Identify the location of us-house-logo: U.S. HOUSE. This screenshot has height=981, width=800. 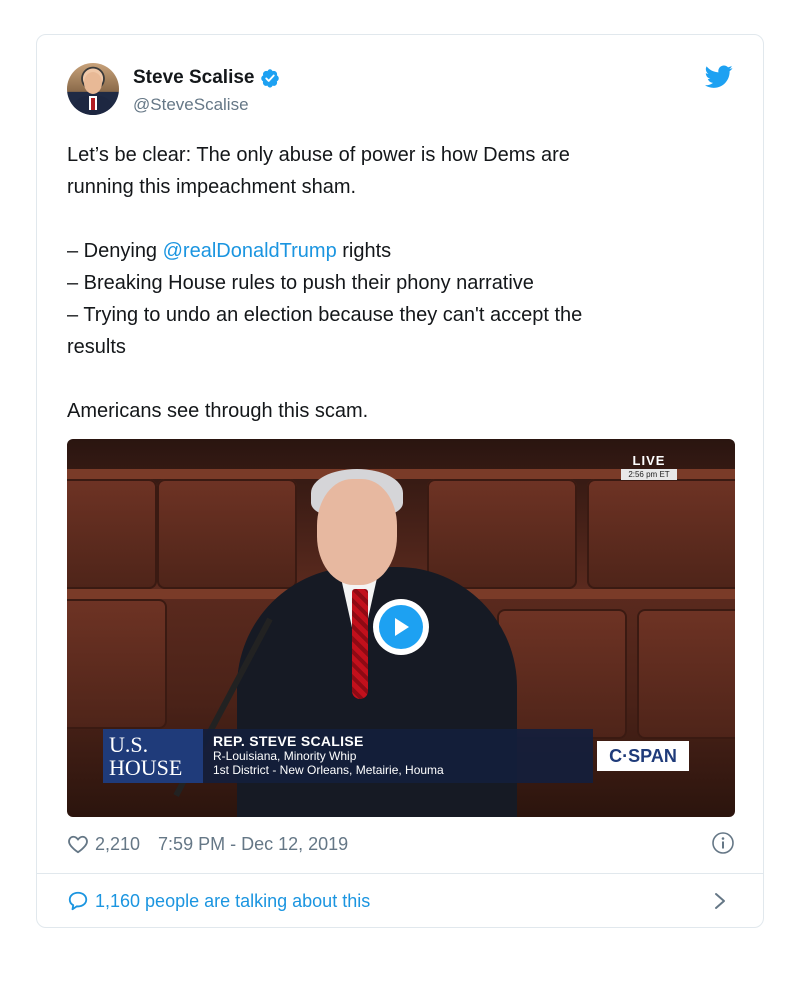
(153, 756).